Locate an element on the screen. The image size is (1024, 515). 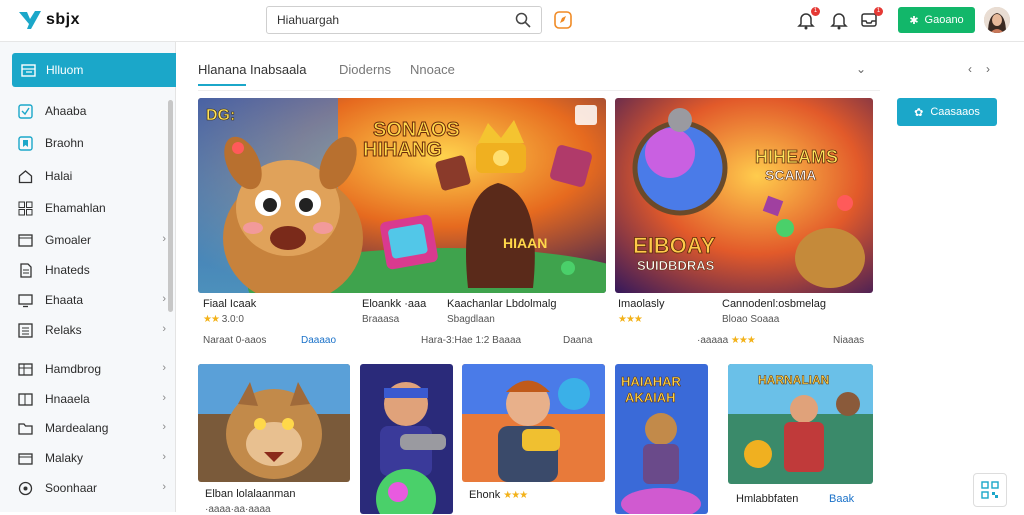
sidebar-scrollbar is located at coordinates (170, 206).